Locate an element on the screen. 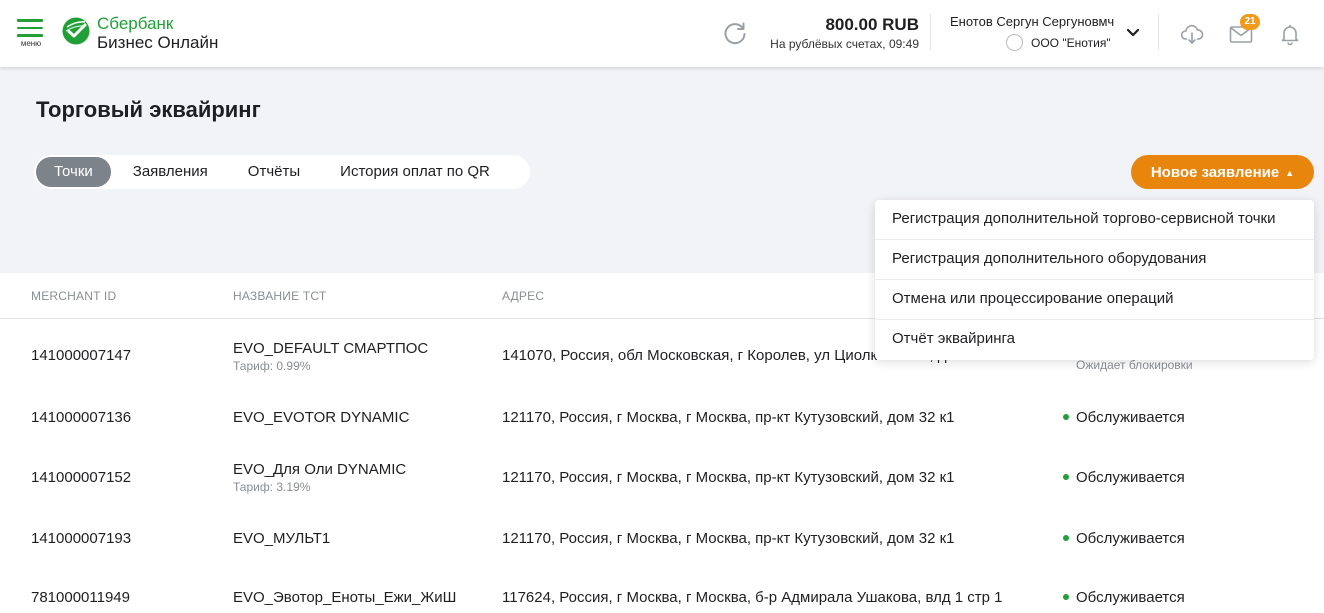 This screenshot has width=1324, height=613. balance-block: 800.00 RUB На рублёвых счетах, 09:49 is located at coordinates (834, 33).